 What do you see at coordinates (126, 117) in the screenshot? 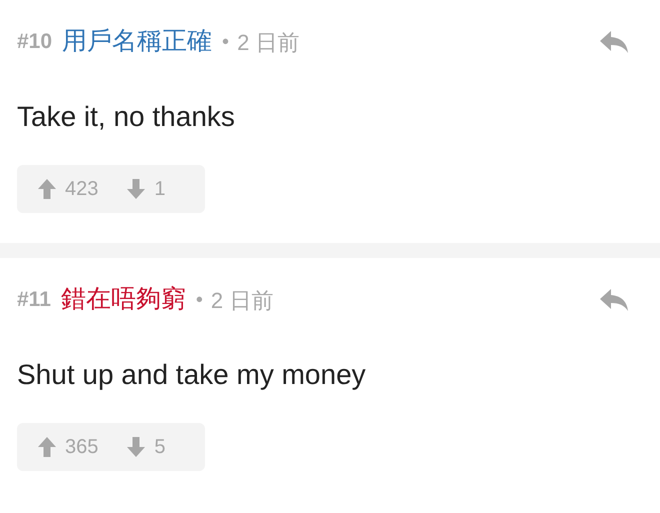
I see `comment-text: Take it, no thanks` at bounding box center [126, 117].